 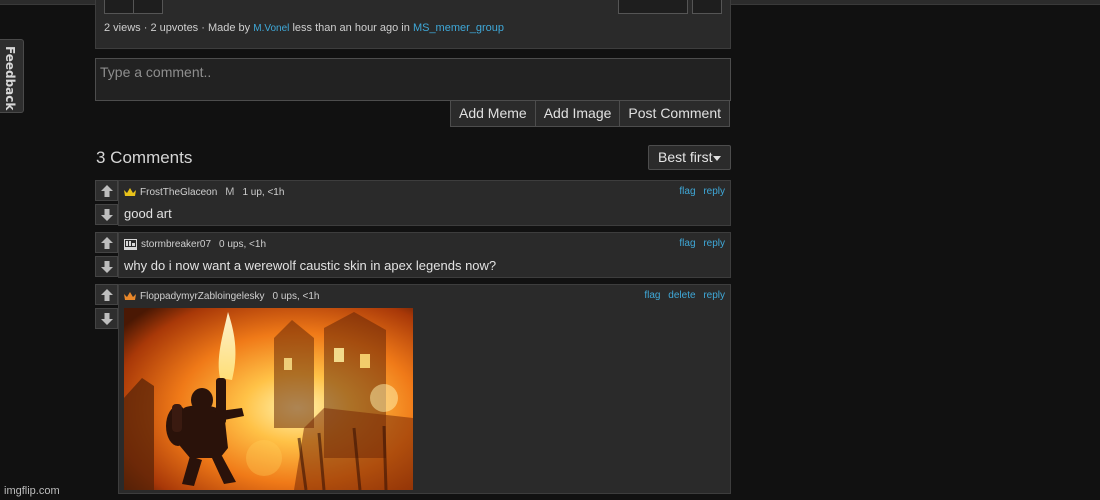 I want to click on comment-action-bar: Add Meme Add Image Post Comment, so click(x=590, y=113).